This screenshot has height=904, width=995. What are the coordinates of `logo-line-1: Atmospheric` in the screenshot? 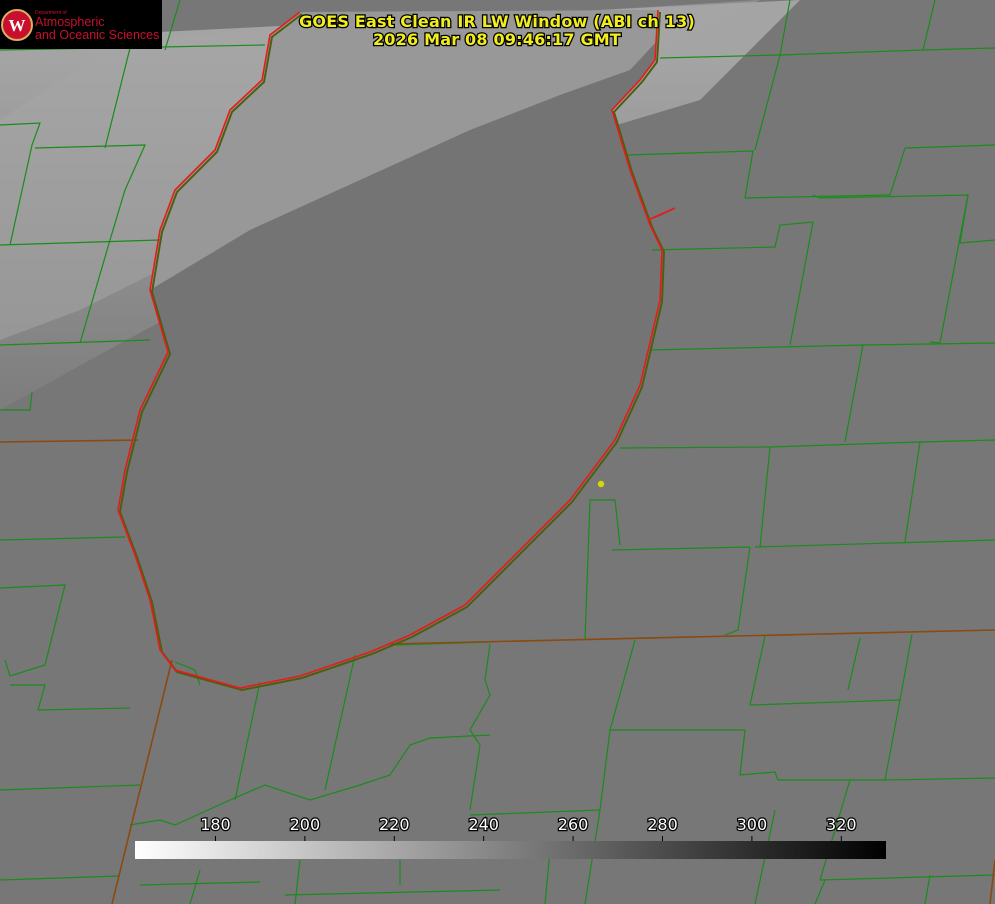 It's located at (69, 22).